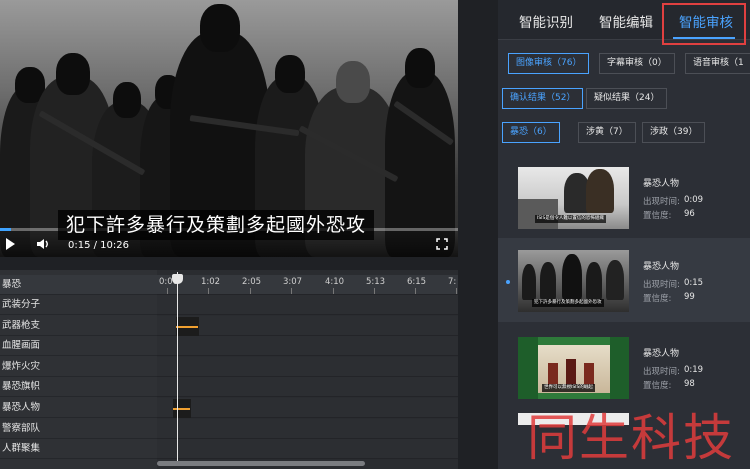 Image resolution: width=750 pixels, height=469 pixels. I want to click on result-item: 世界可以無視ISIS的崛起 暴恐人物 出现时间: 0:19 置信度: 98, so click(624, 365).